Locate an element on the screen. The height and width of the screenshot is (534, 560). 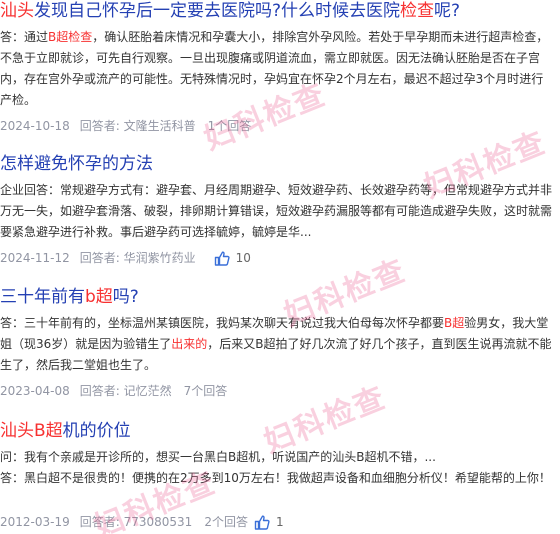
result-title-link: 汕头发现自己怀孕后一定要去医院吗?什么时候去医院检查呢? is located at coordinates (230, 11).